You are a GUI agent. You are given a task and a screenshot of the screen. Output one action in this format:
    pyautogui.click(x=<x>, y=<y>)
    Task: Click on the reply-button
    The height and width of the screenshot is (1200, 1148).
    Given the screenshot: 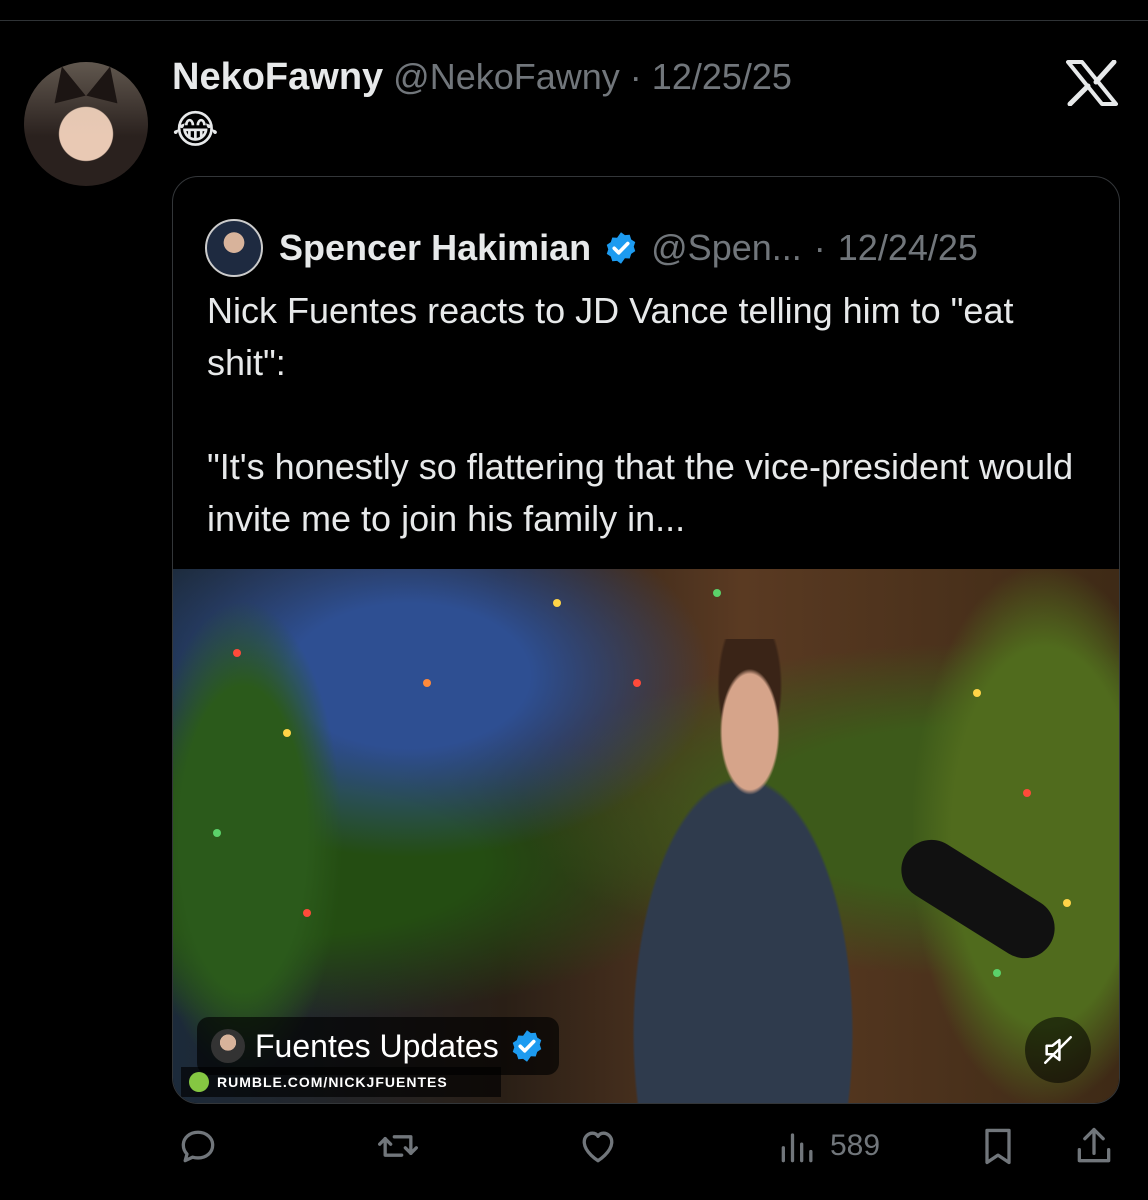 What is the action you would take?
    pyautogui.click(x=198, y=1146)
    